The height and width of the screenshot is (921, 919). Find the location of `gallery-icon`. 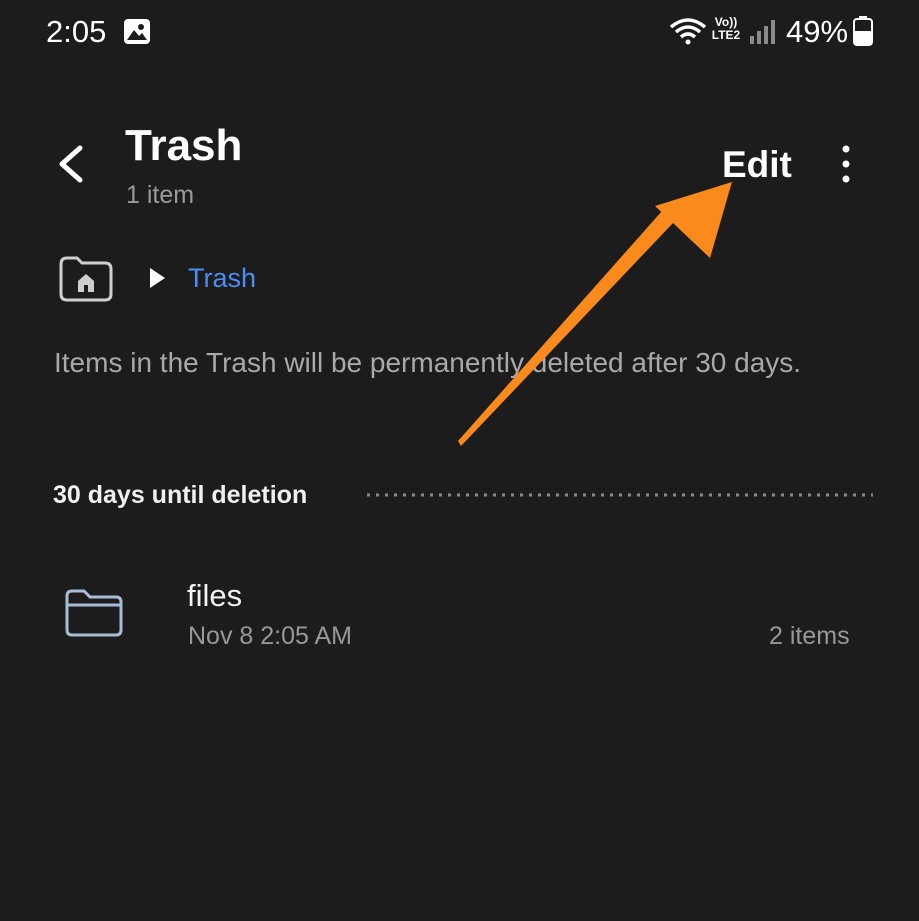

gallery-icon is located at coordinates (137, 31).